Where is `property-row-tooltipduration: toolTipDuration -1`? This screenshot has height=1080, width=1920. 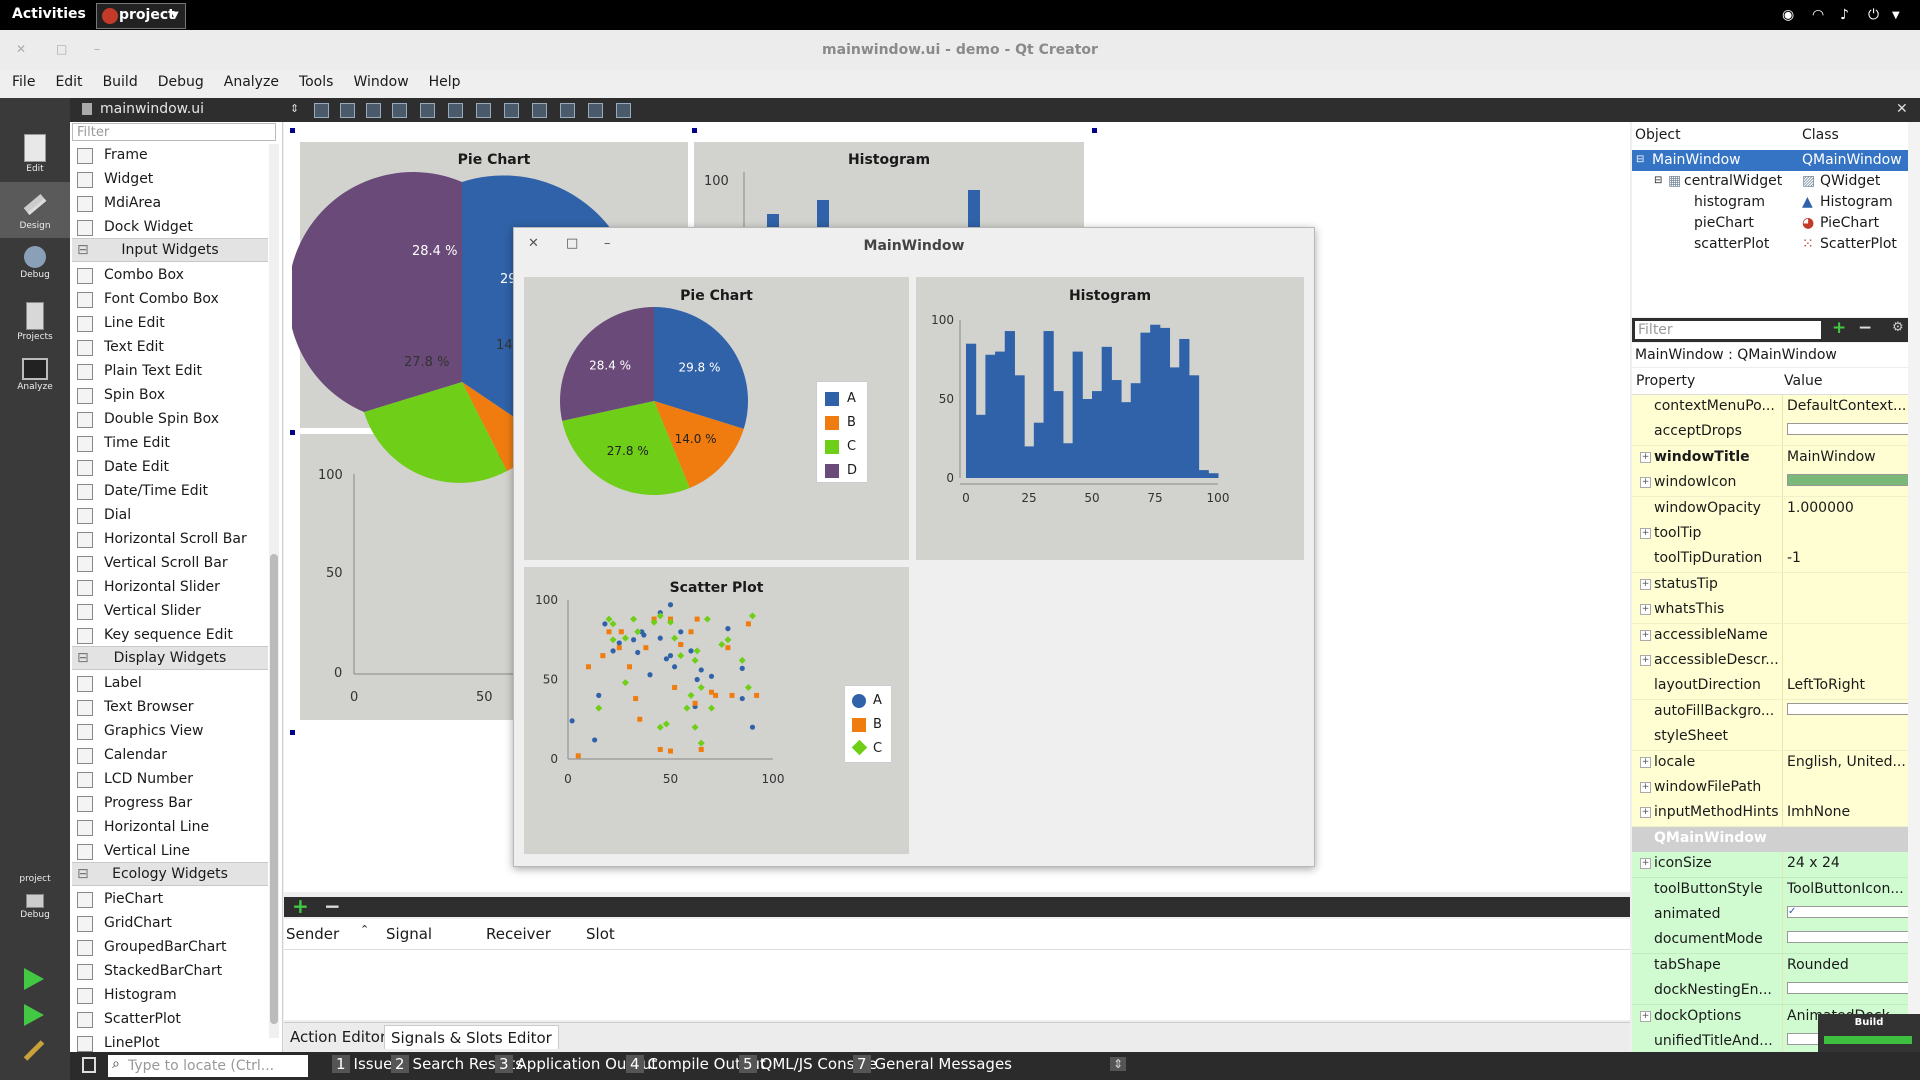 property-row-tooltipduration: toolTipDuration -1 is located at coordinates (1770, 560).